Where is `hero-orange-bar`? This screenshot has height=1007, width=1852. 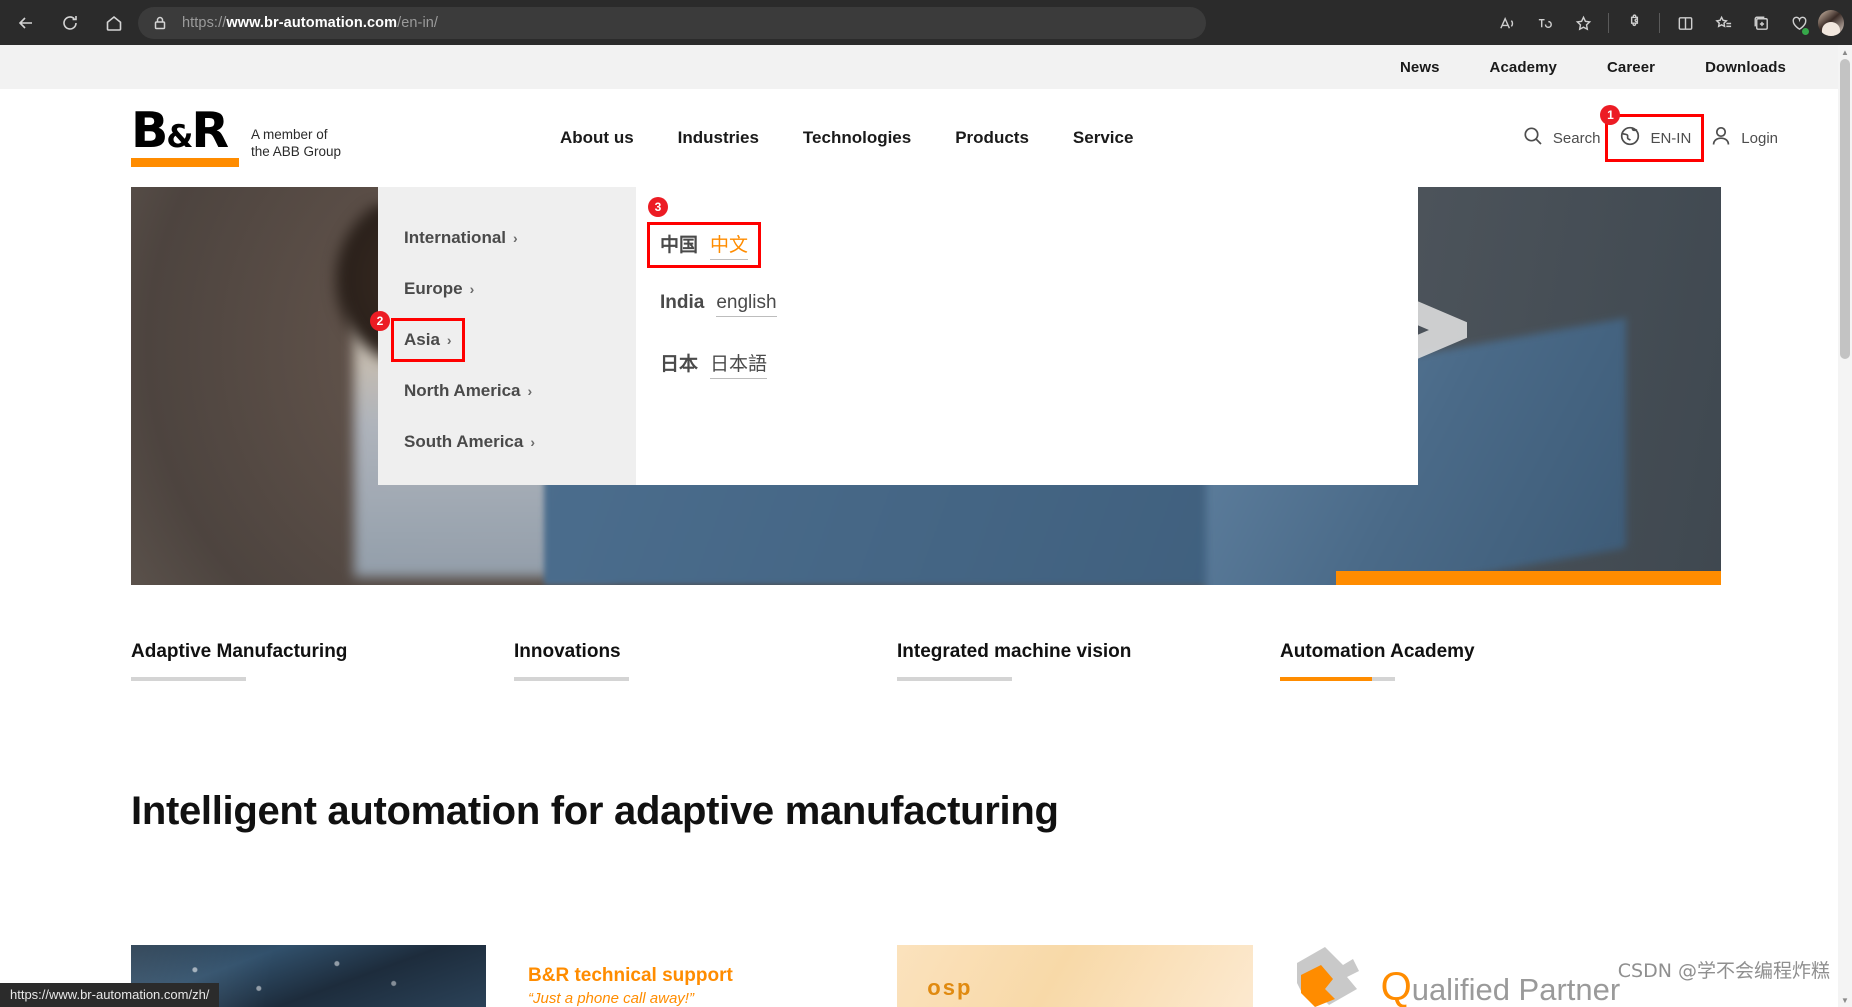
hero-orange-bar is located at coordinates (1528, 578).